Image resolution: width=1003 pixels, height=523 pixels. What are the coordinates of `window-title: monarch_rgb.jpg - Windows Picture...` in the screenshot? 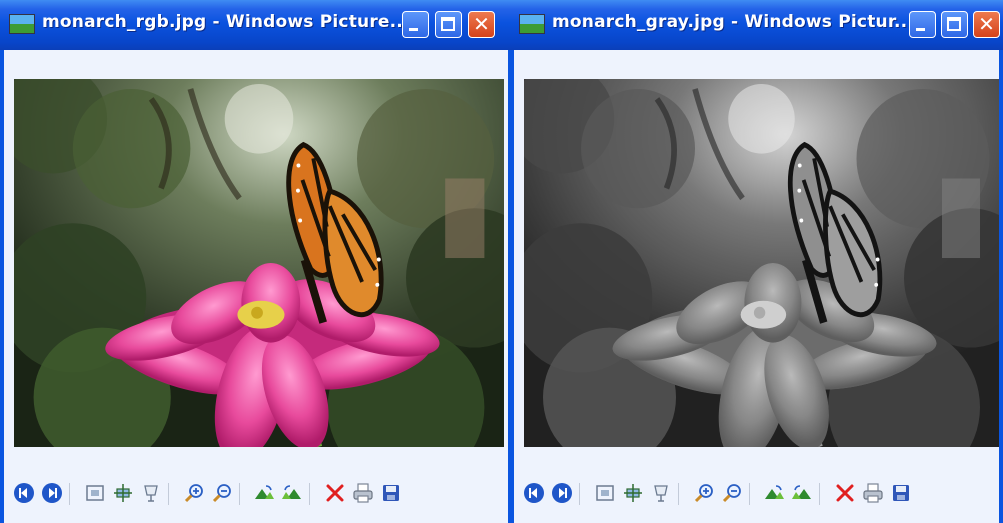 It's located at (226, 22).